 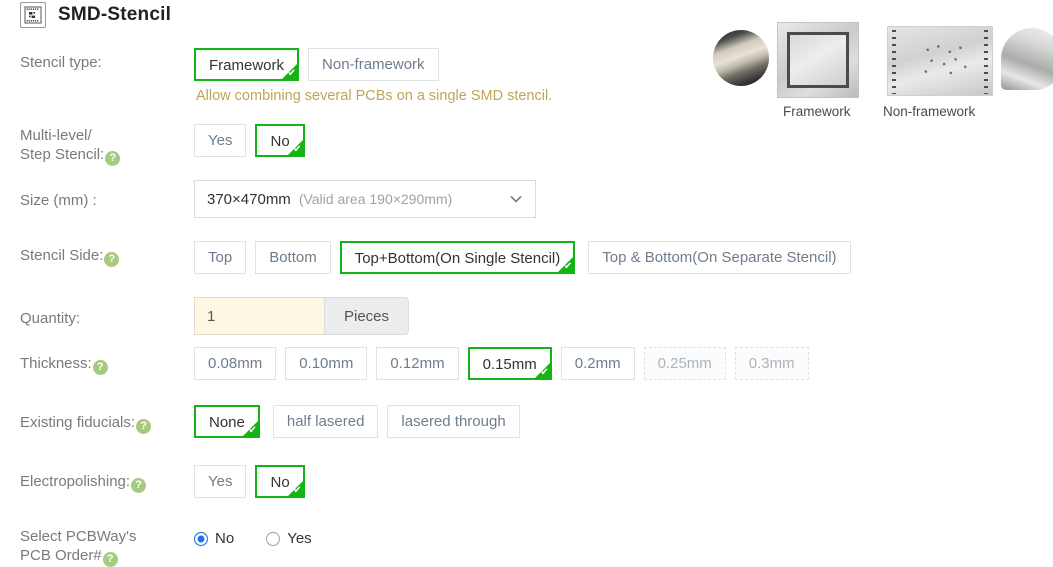 I want to click on option-label: 0.15mm, so click(x=509, y=364).